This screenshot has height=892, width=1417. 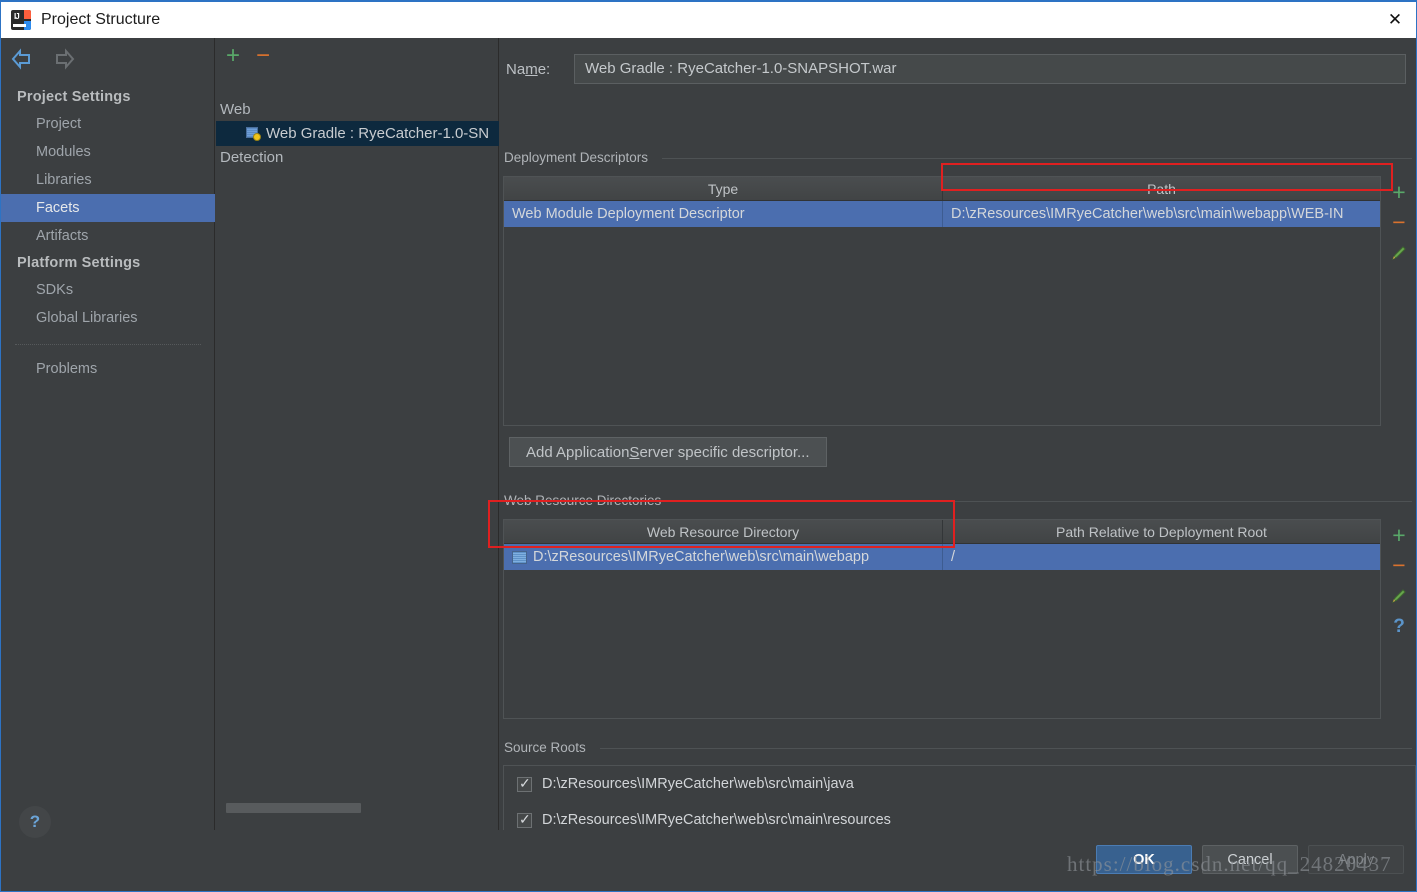 What do you see at coordinates (65, 59) in the screenshot?
I see `forward-arrow-icon` at bounding box center [65, 59].